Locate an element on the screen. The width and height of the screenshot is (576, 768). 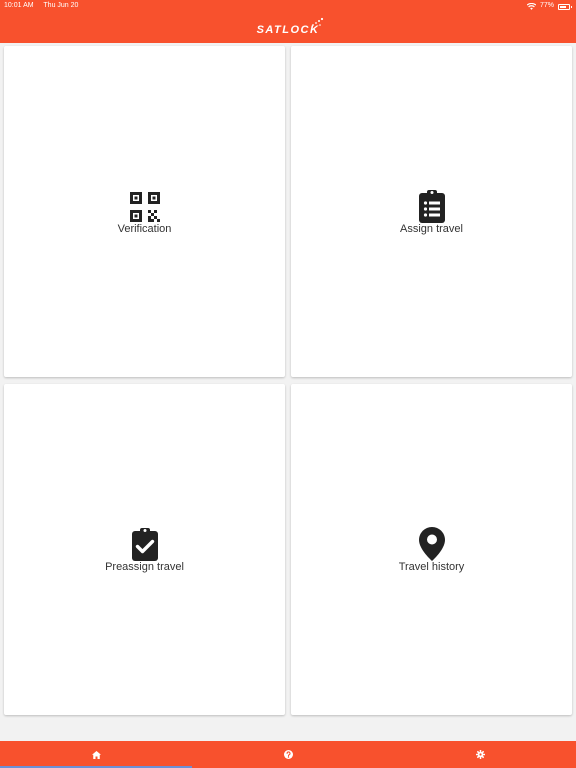
home-icon is located at coordinates (96, 754).